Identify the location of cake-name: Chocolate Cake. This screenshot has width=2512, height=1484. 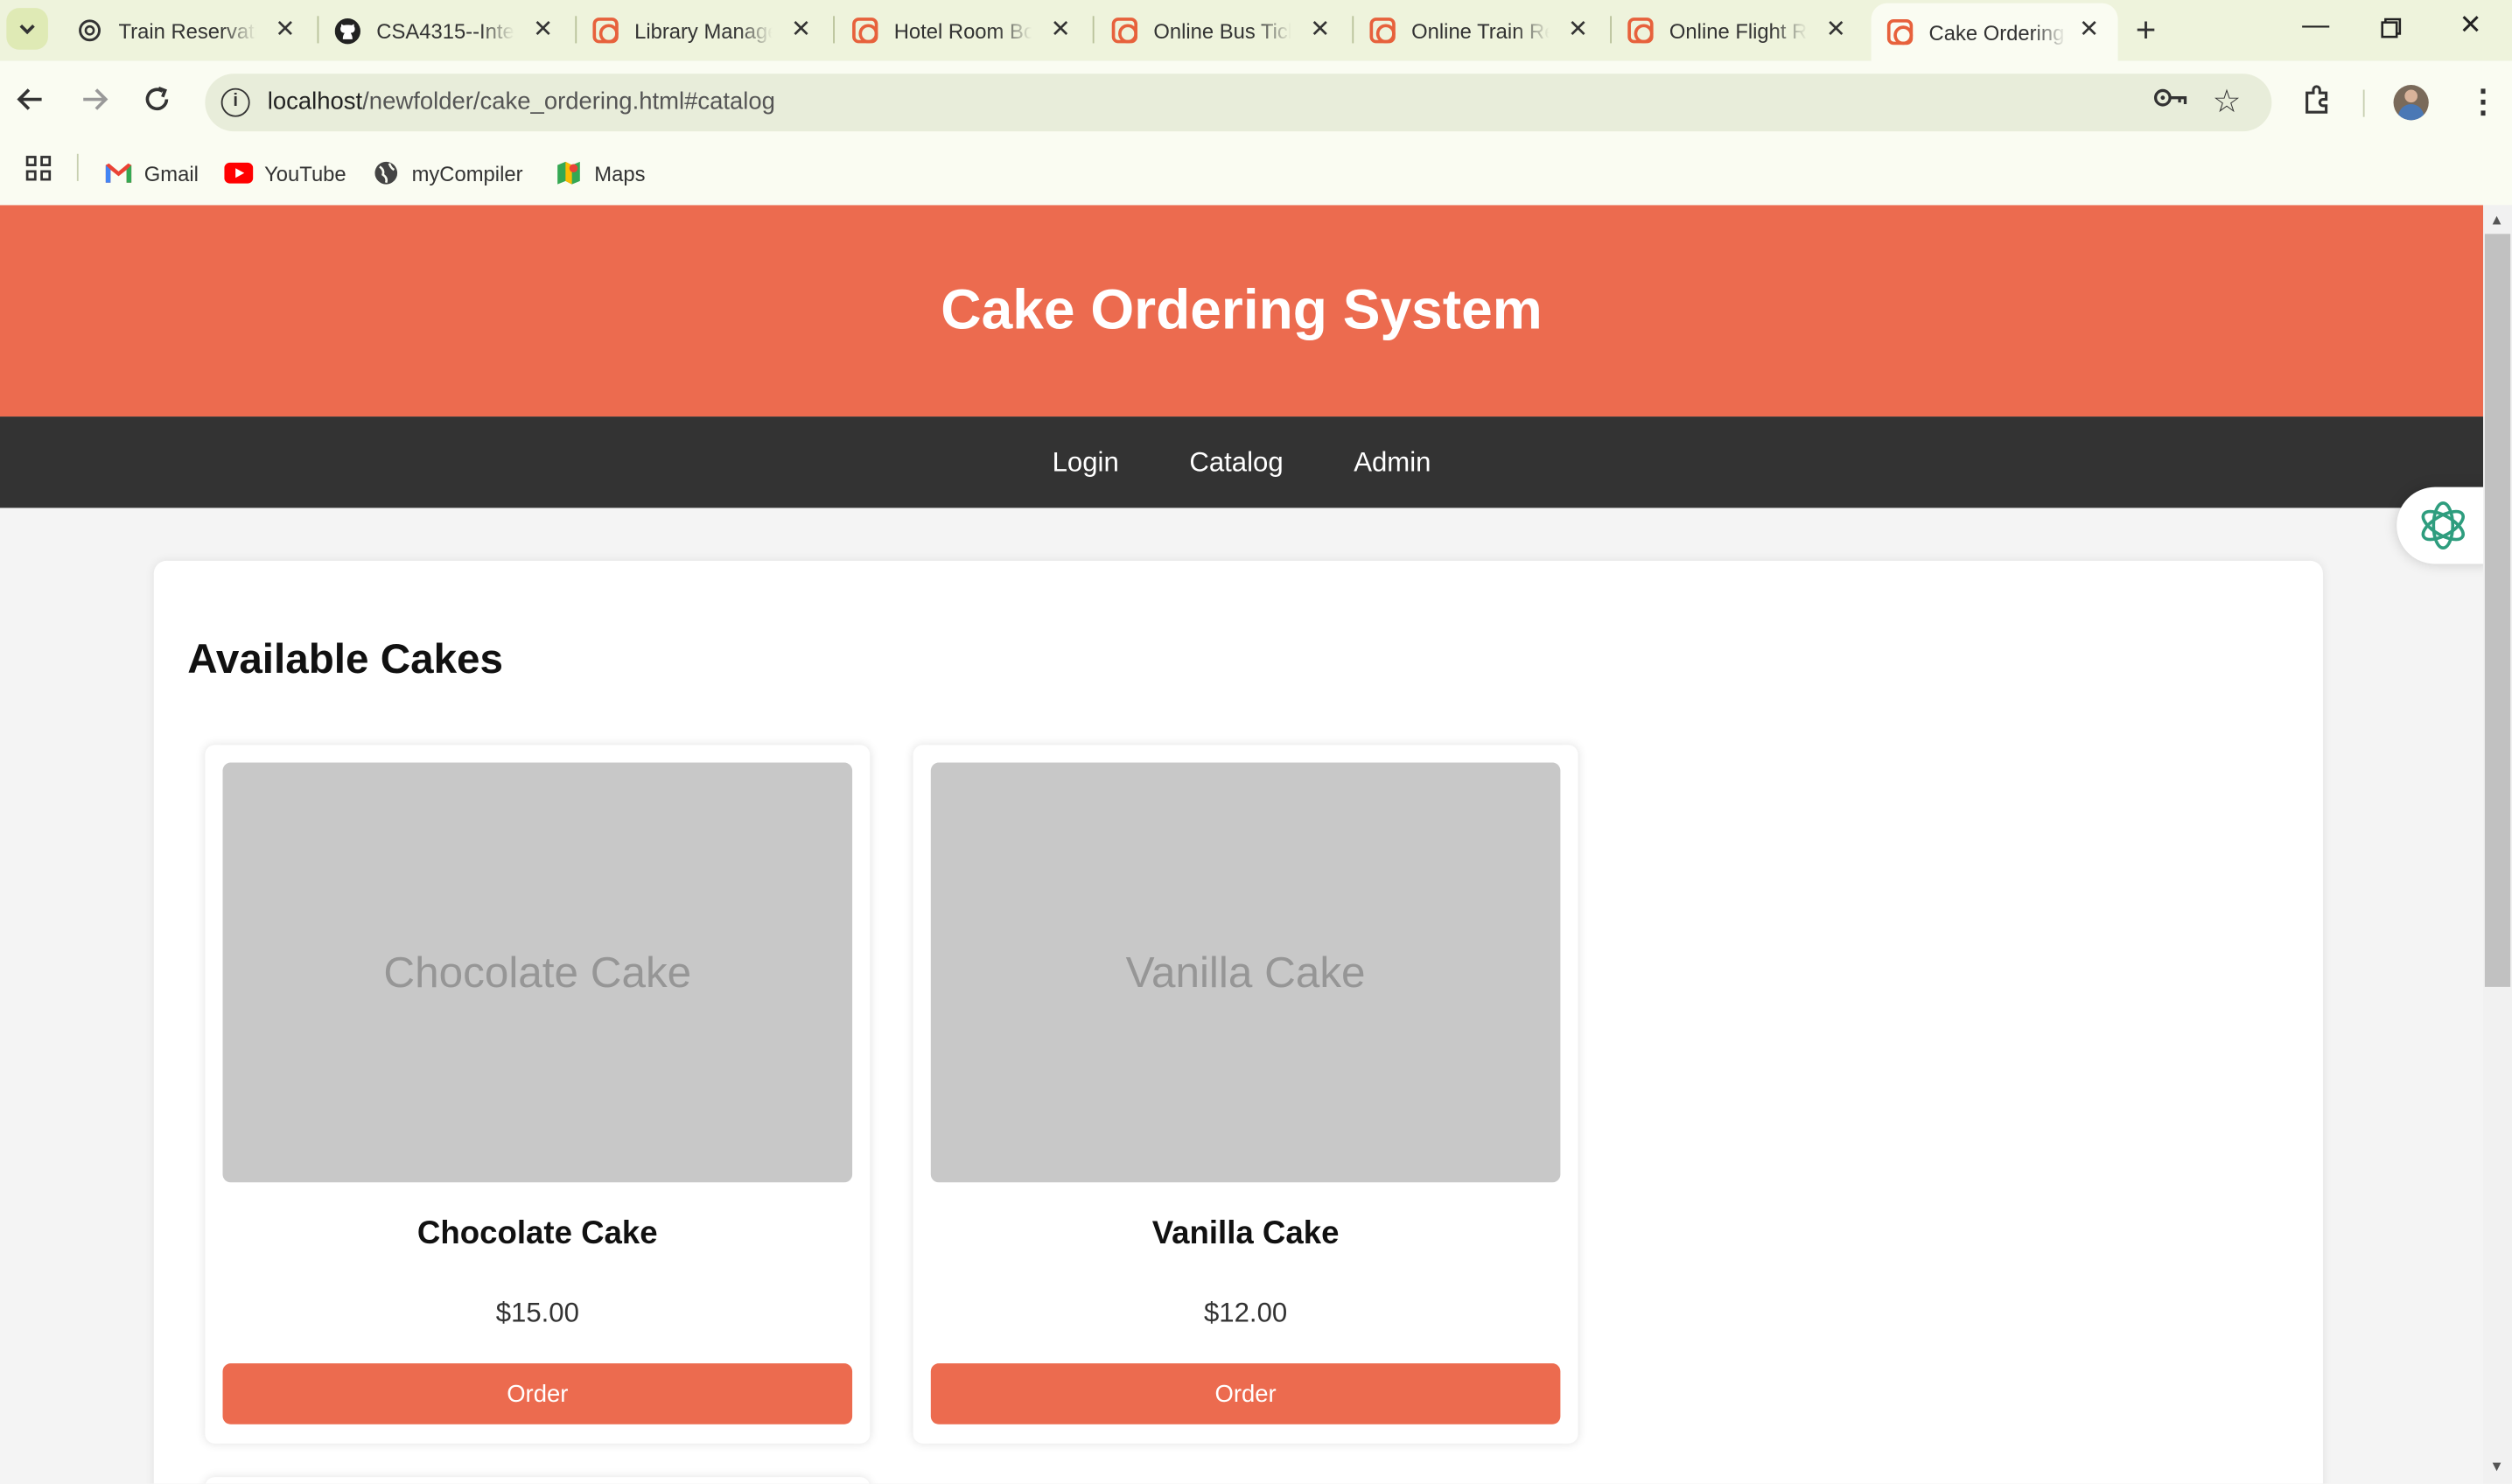
(537, 1233).